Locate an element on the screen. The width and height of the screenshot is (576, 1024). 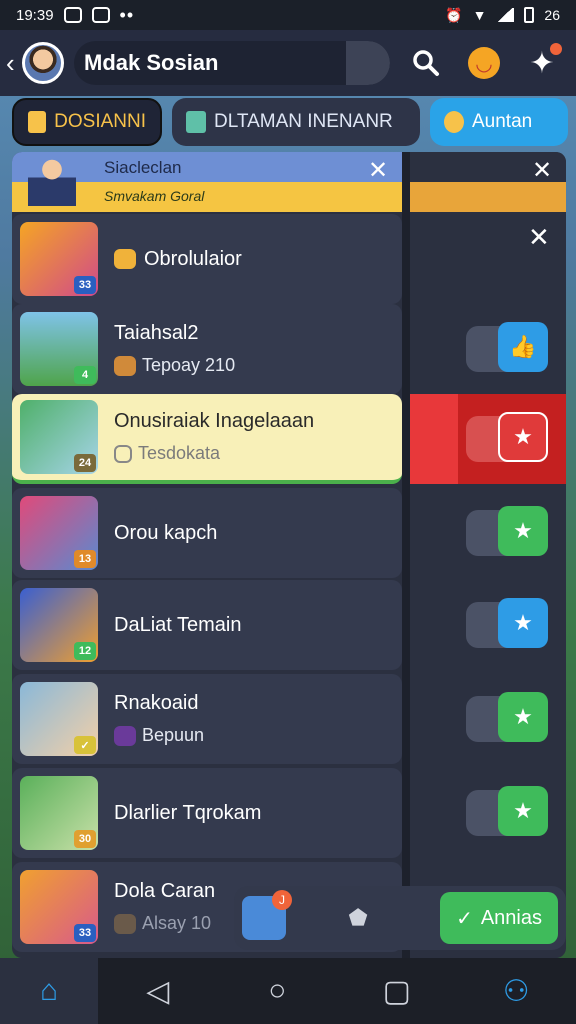
list-item: 4 Taiahsal2 Tepoay 210 is located at coordinates (207, 349).